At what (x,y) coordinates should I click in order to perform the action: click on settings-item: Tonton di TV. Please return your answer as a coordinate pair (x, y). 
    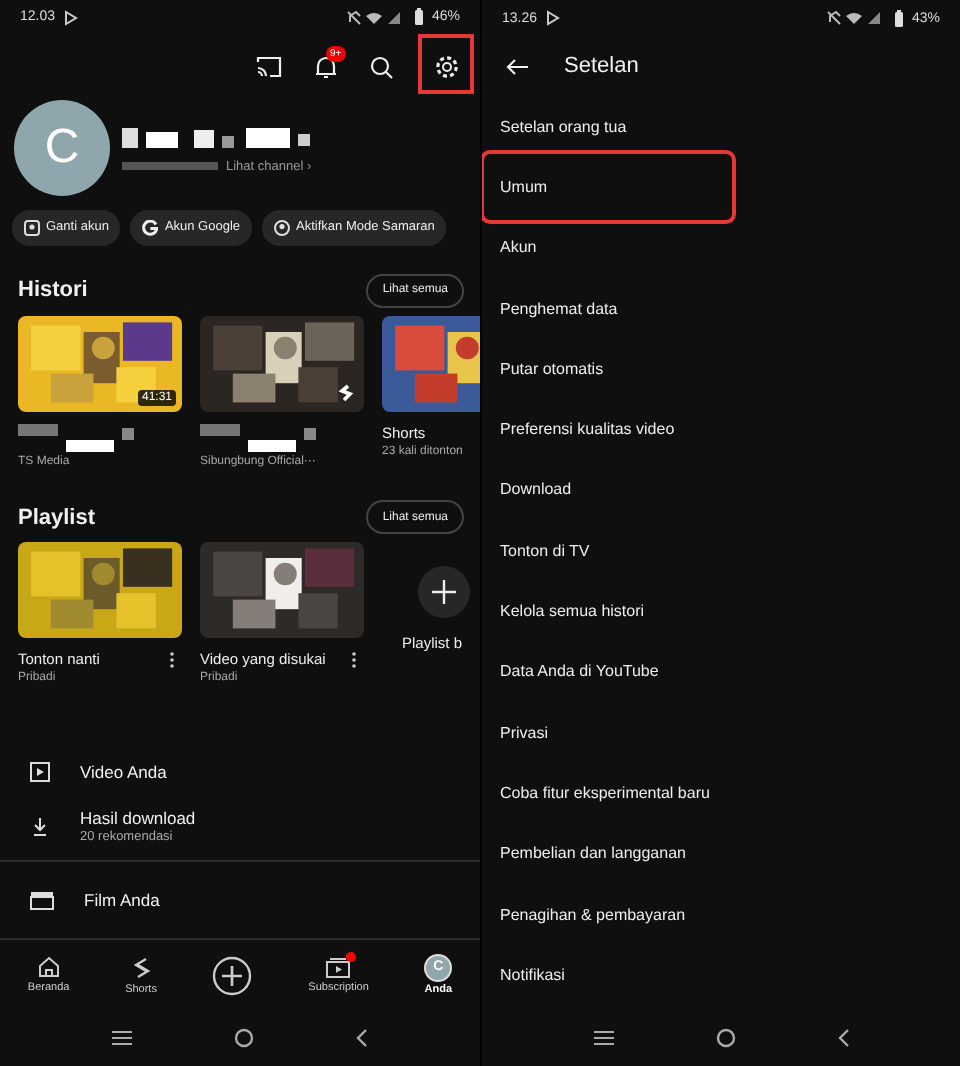
    Looking at the image, I should click on (545, 550).